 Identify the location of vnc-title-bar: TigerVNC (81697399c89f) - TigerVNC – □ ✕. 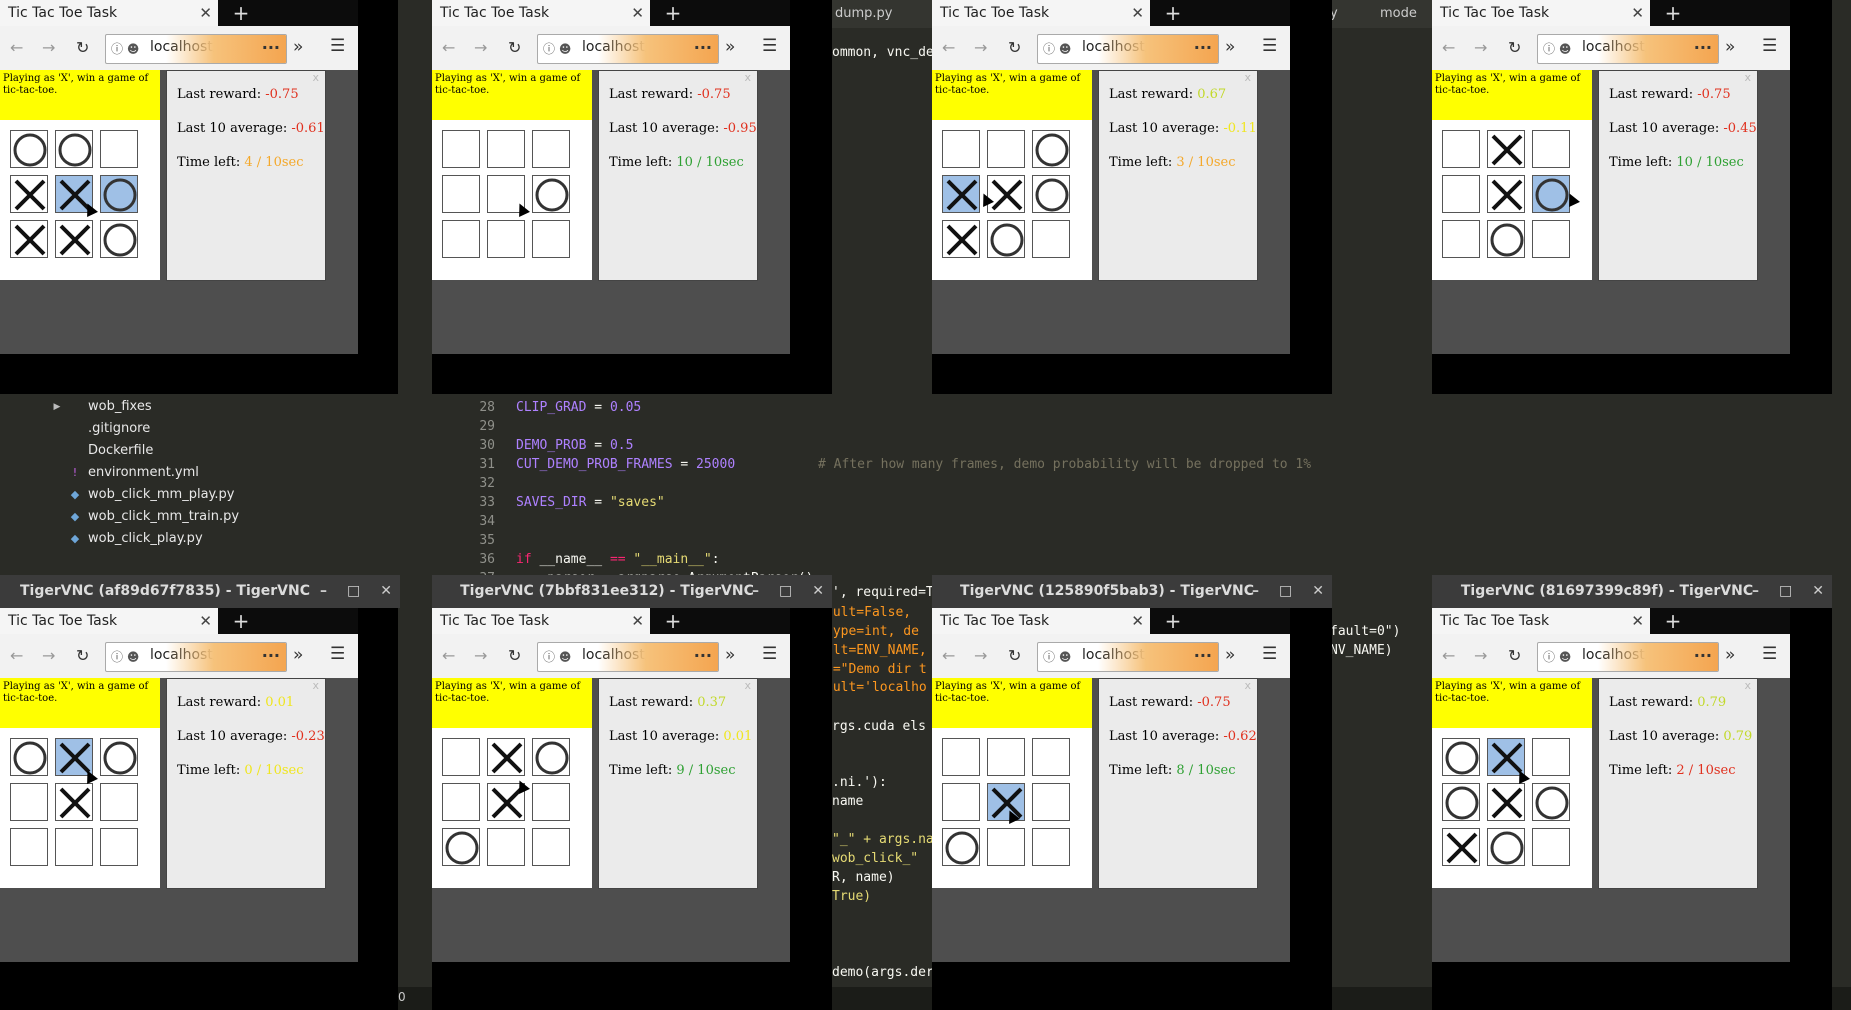
(1632, 591).